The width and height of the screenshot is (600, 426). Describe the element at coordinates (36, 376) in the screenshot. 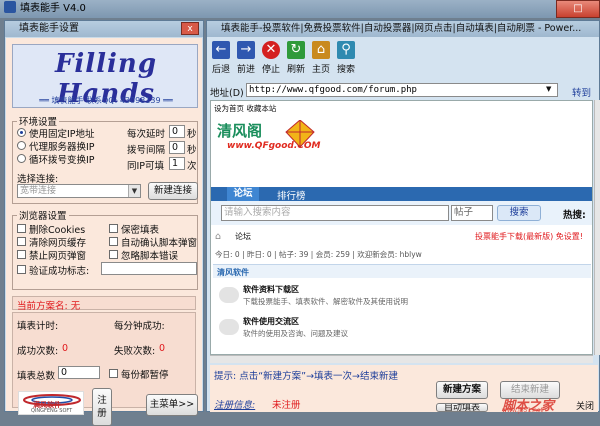

I see `total-fill-label: 填表总数` at that location.